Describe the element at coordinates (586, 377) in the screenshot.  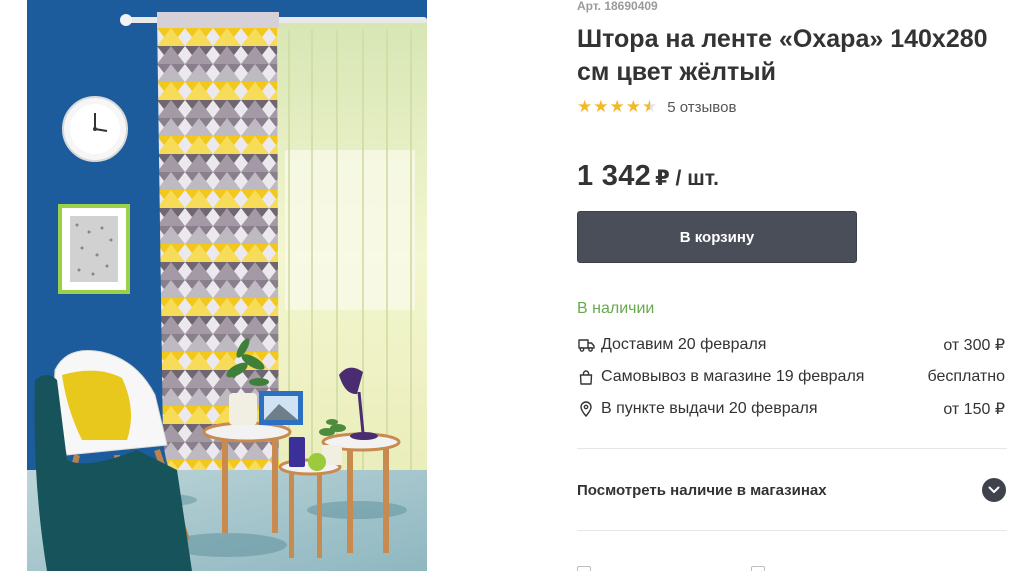
I see `shopping-bag-icon` at that location.